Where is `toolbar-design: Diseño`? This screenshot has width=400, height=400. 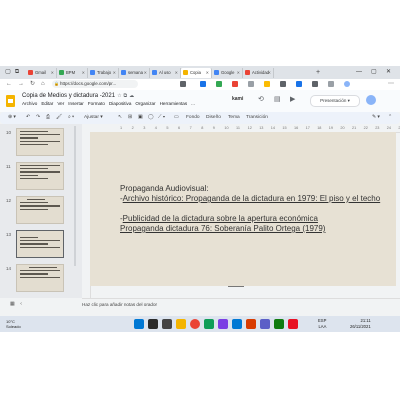 toolbar-design: Diseño is located at coordinates (213, 118).